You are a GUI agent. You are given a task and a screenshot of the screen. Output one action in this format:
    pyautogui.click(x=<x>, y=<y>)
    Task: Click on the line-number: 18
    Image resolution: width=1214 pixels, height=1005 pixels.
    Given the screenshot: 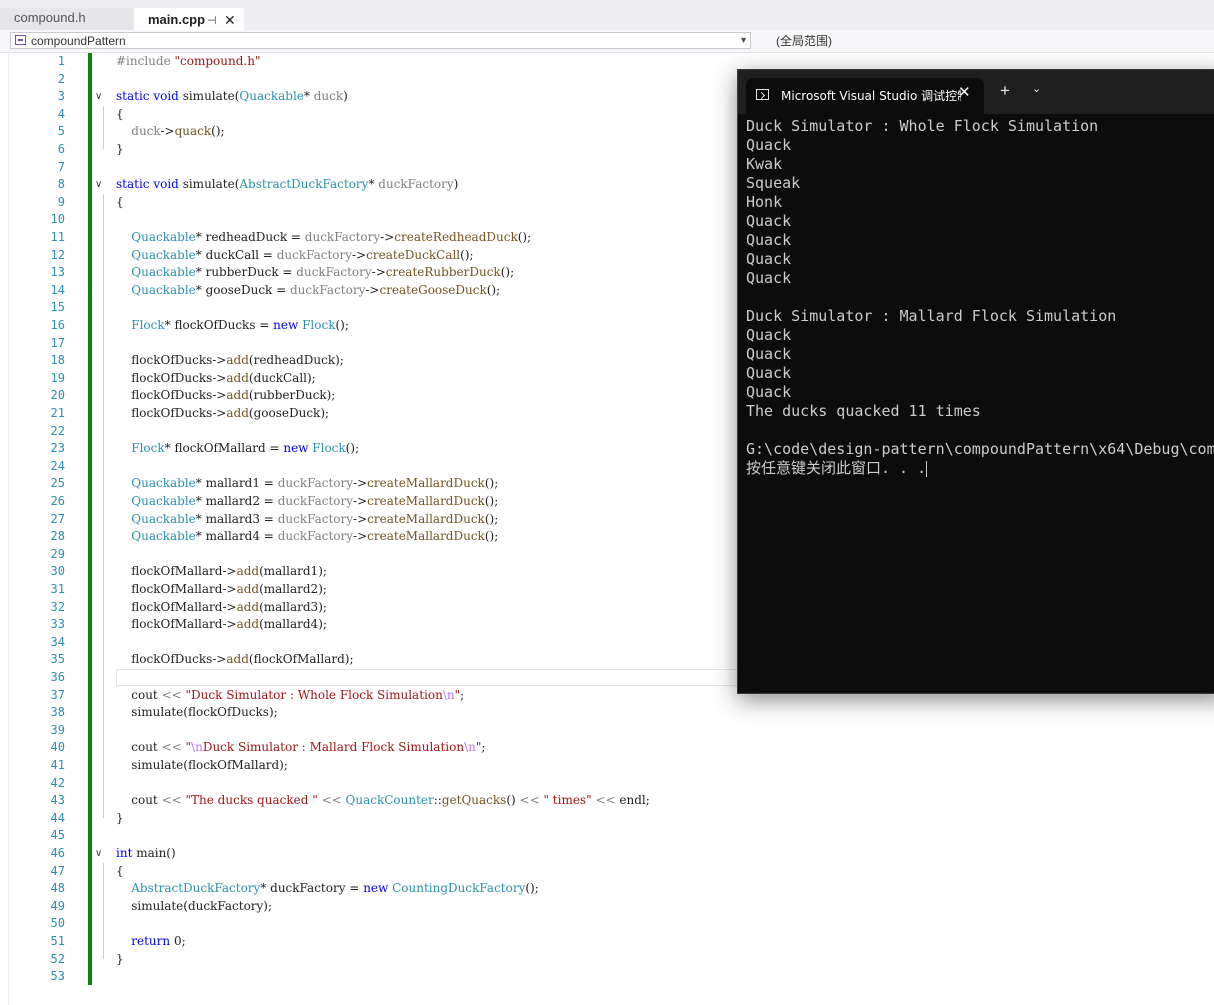 What is the action you would take?
    pyautogui.click(x=57, y=360)
    